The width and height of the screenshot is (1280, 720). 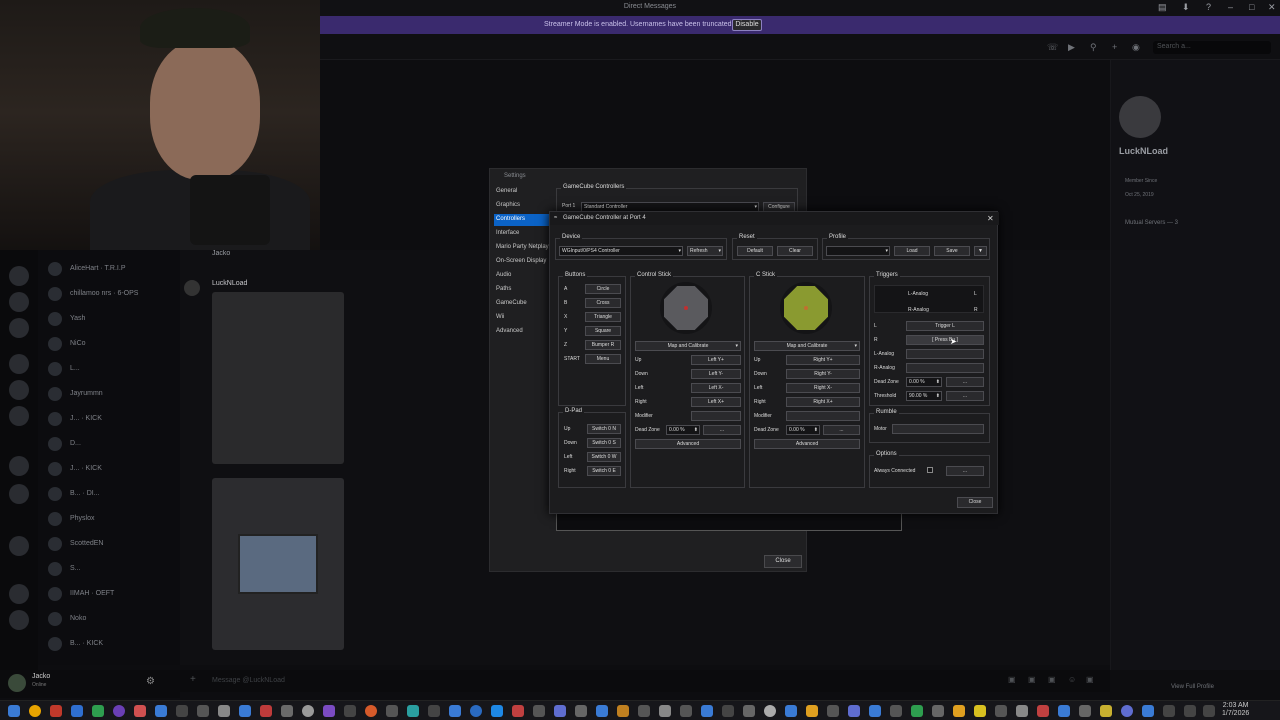 What do you see at coordinates (1251, 7) in the screenshot?
I see `maximize-icon: □` at bounding box center [1251, 7].